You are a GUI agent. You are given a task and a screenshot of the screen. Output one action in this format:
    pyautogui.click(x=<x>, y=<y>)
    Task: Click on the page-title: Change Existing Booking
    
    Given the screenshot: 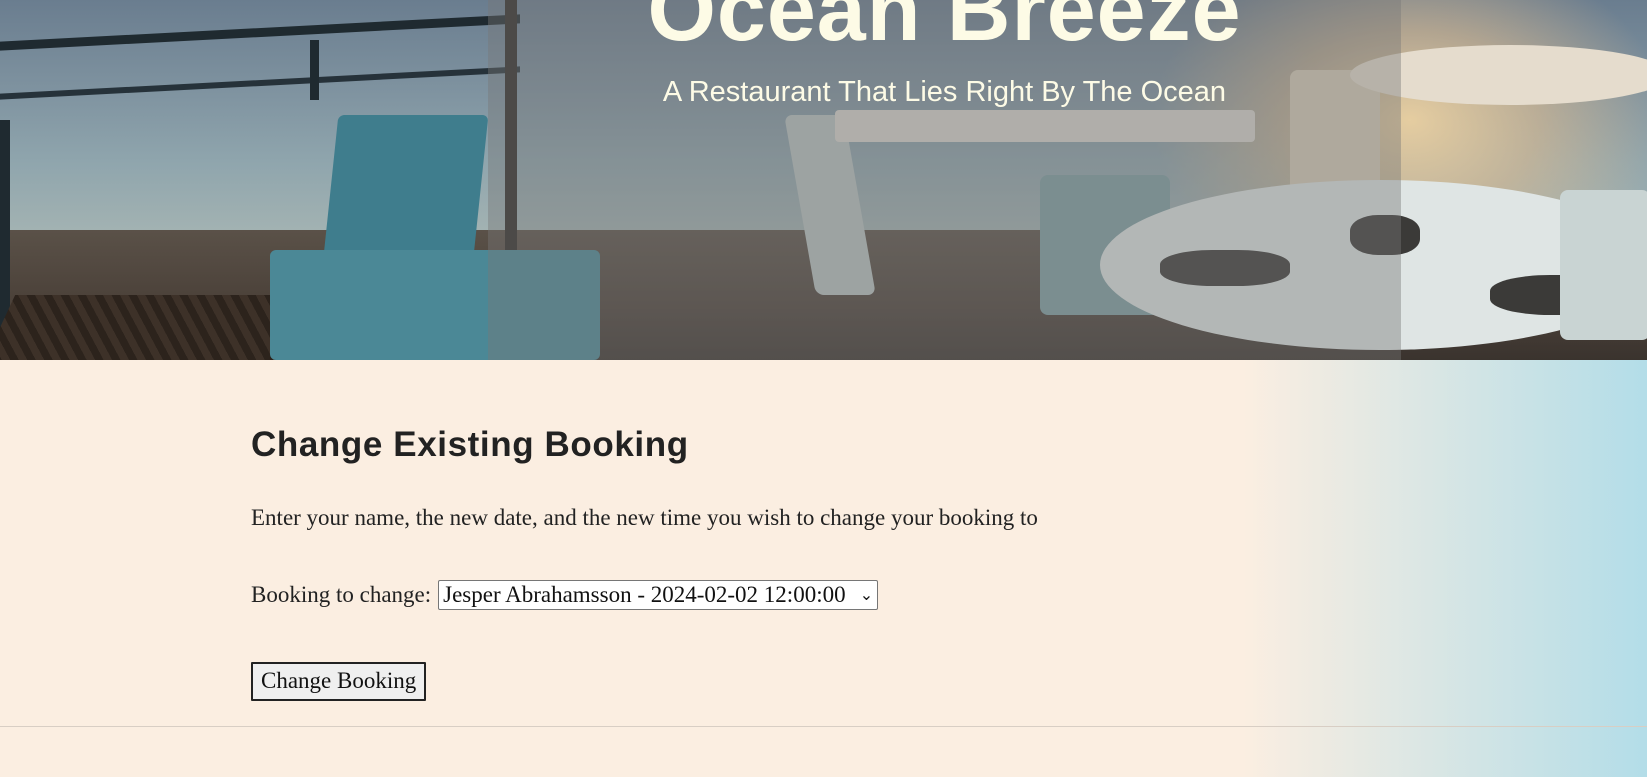 What is the action you would take?
    pyautogui.click(x=470, y=444)
    